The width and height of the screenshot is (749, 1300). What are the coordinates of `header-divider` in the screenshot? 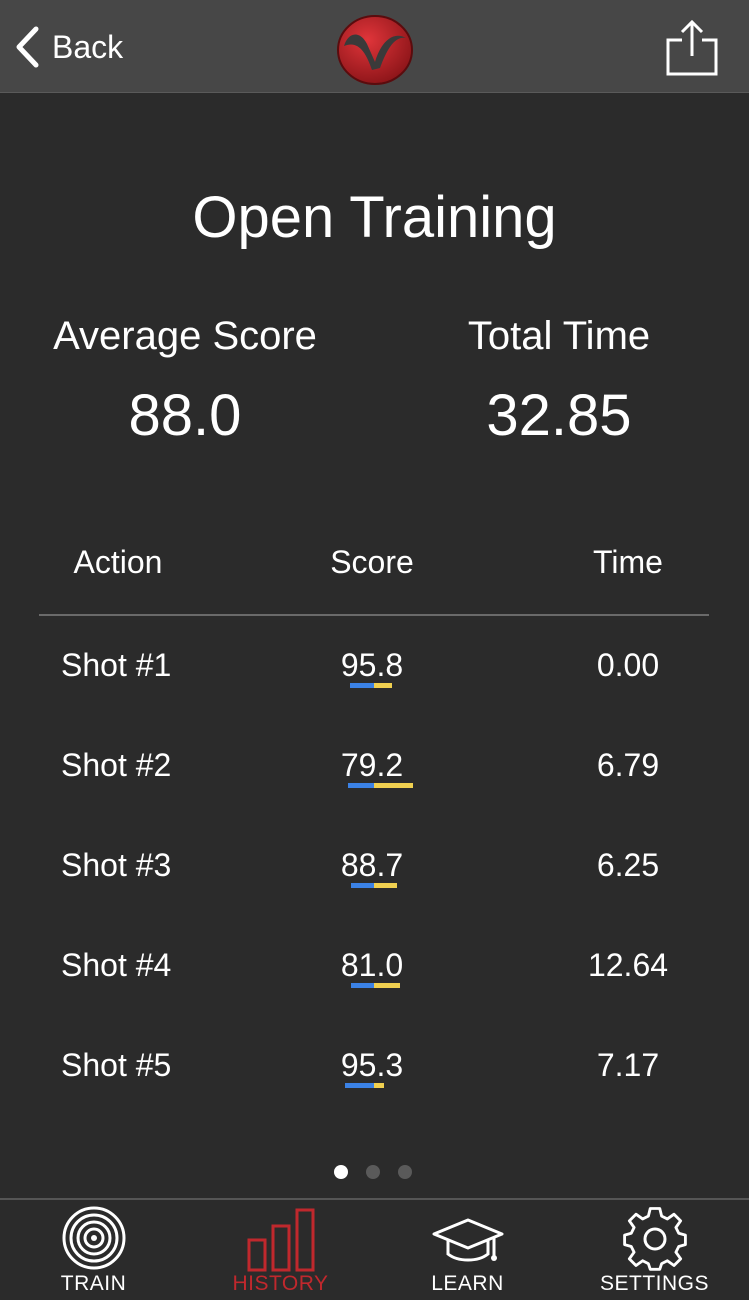 It's located at (374, 615).